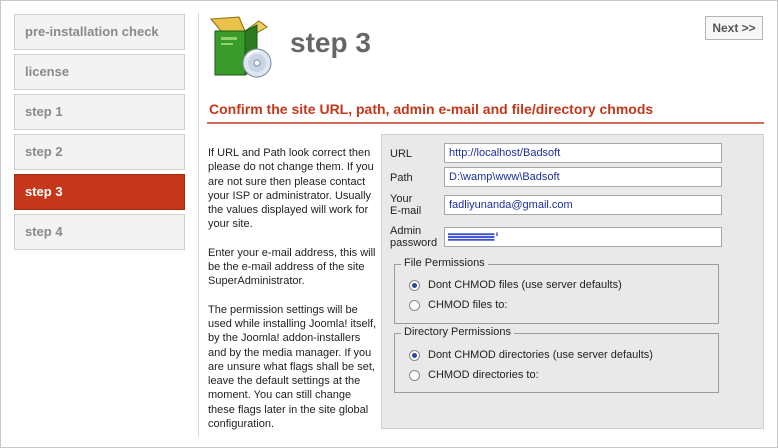 The image size is (778, 448). Describe the element at coordinates (468, 305) in the screenshot. I see `file-chmod-custom-label: CHMOD files to:` at that location.